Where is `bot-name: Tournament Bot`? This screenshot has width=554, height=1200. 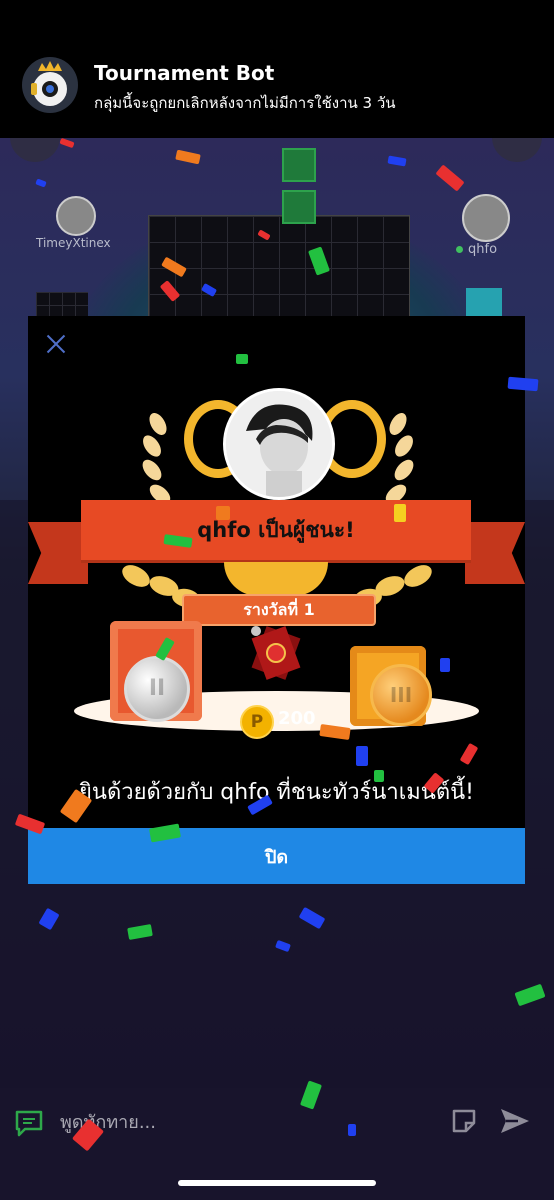
bot-name: Tournament Bot is located at coordinates (184, 73).